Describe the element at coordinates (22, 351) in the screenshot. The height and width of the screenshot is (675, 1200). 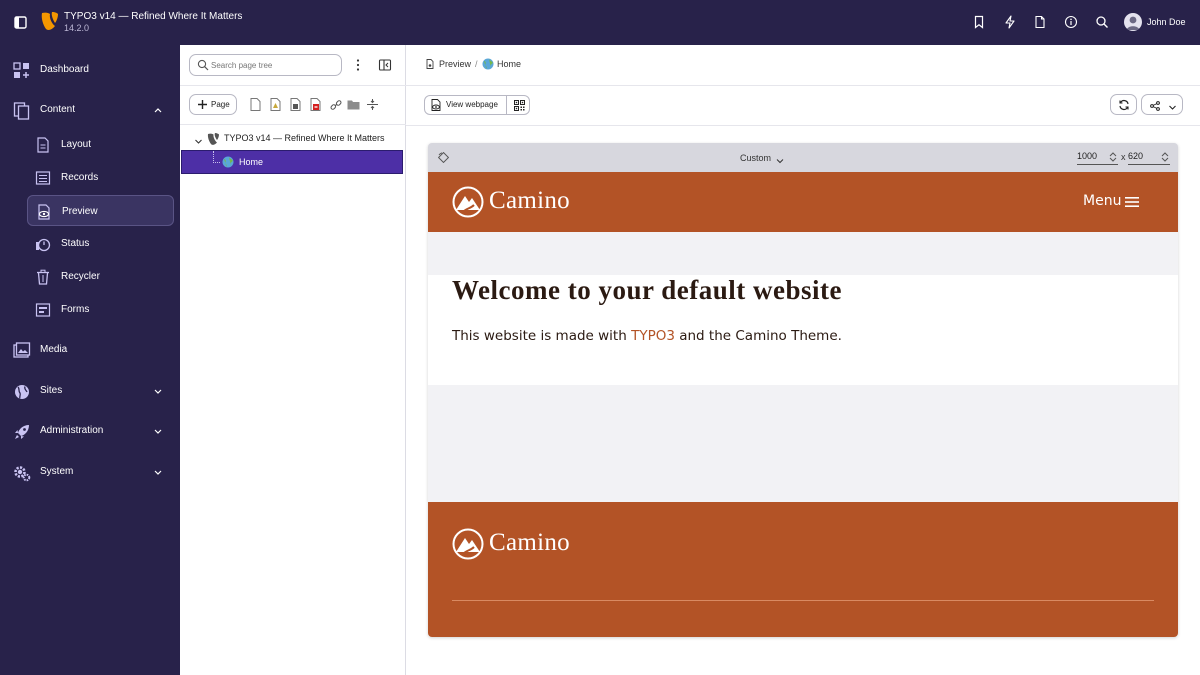
I see `media-icon` at that location.